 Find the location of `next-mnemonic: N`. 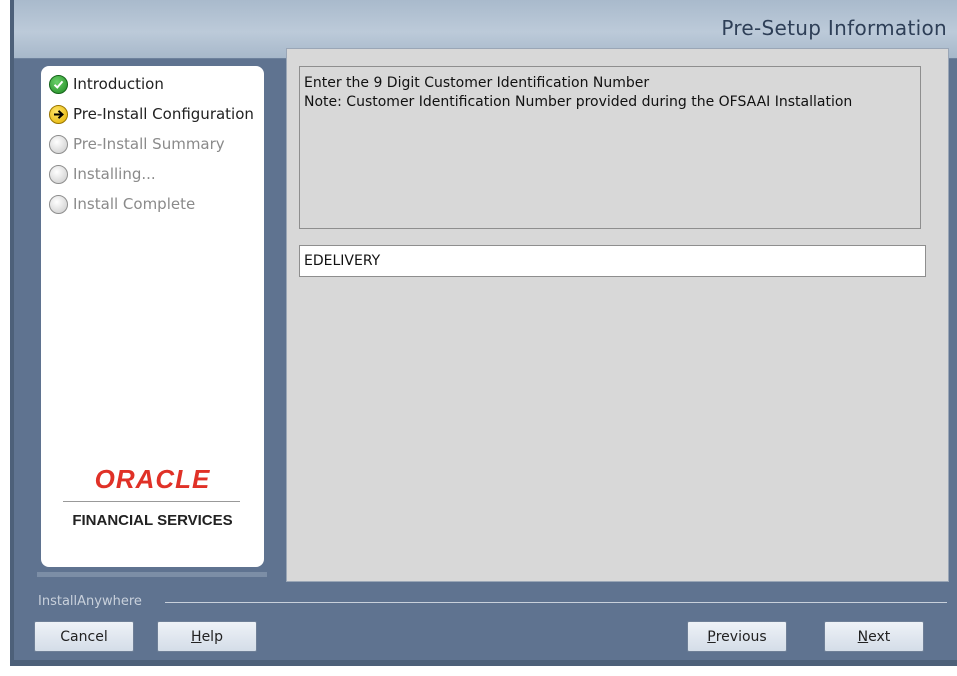

next-mnemonic: N is located at coordinates (863, 636).